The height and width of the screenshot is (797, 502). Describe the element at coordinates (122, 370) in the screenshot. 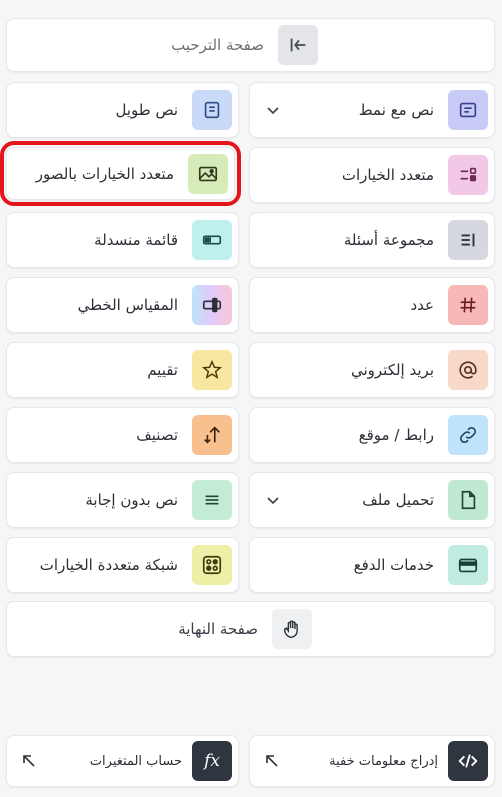

I see `rating-button: تقييم` at that location.